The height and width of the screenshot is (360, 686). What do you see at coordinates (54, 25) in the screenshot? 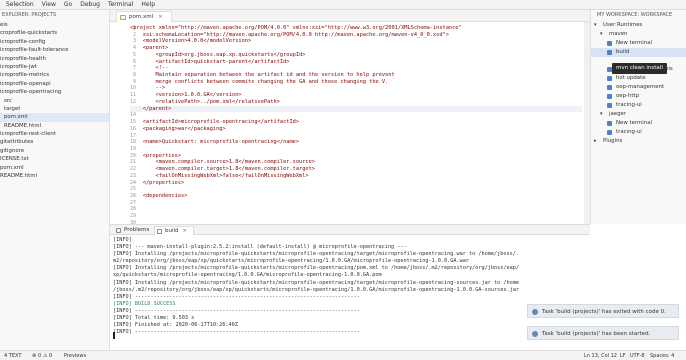
I see `explorer-item: eis` at bounding box center [54, 25].